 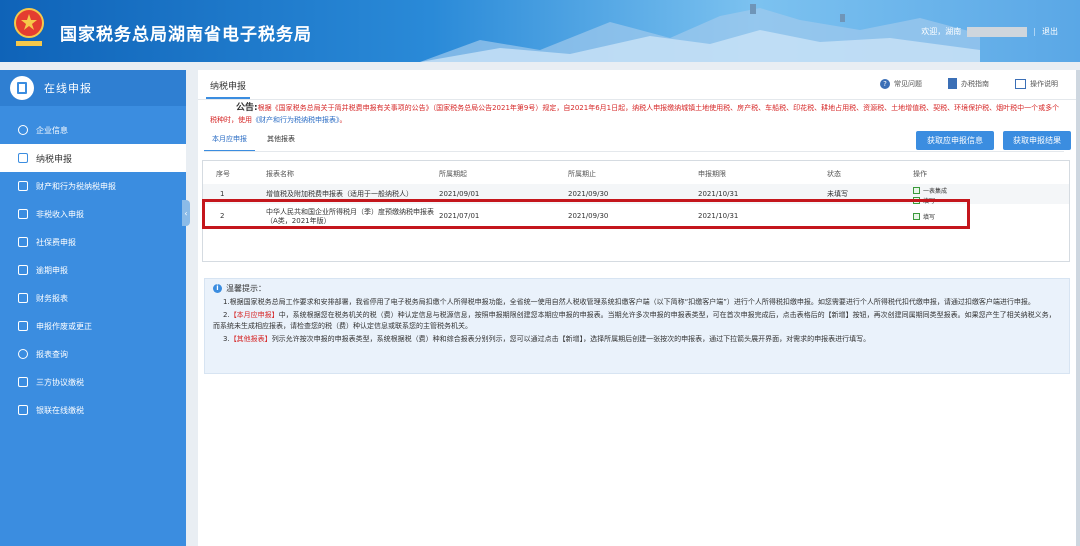 I want to click on tip-3-tag: 【其他报表】, so click(x=250, y=339).